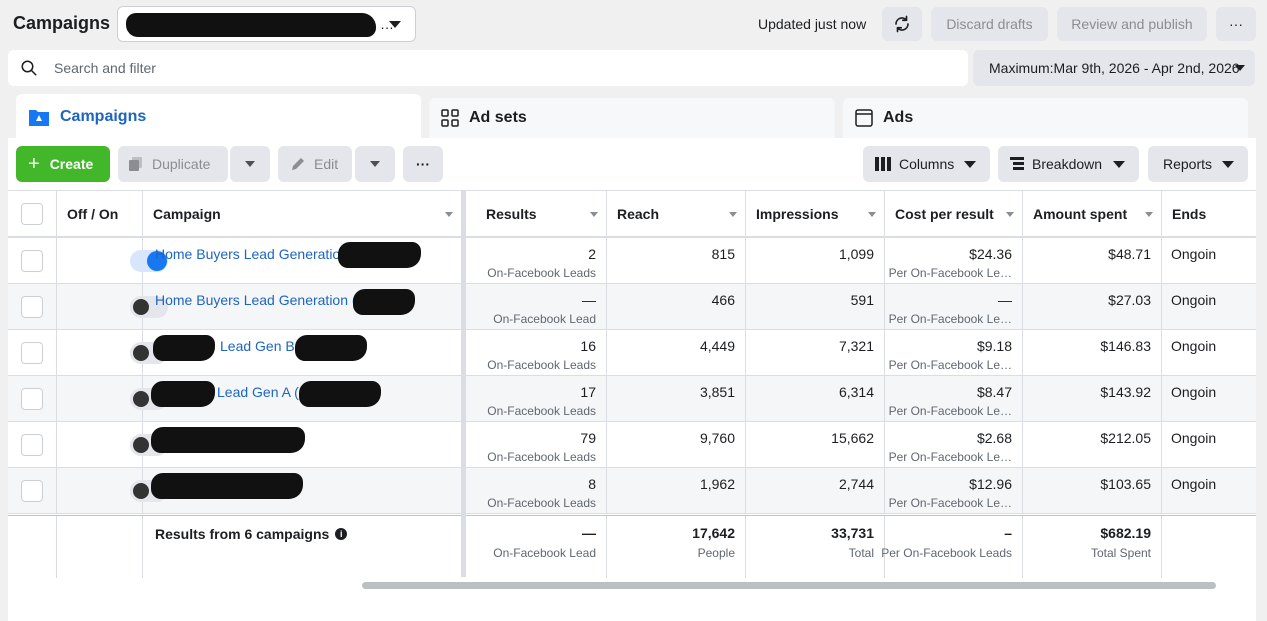 Image resolution: width=1267 pixels, height=621 pixels. Describe the element at coordinates (676, 398) in the screenshot. I see `reach-cell: 3,851` at that location.